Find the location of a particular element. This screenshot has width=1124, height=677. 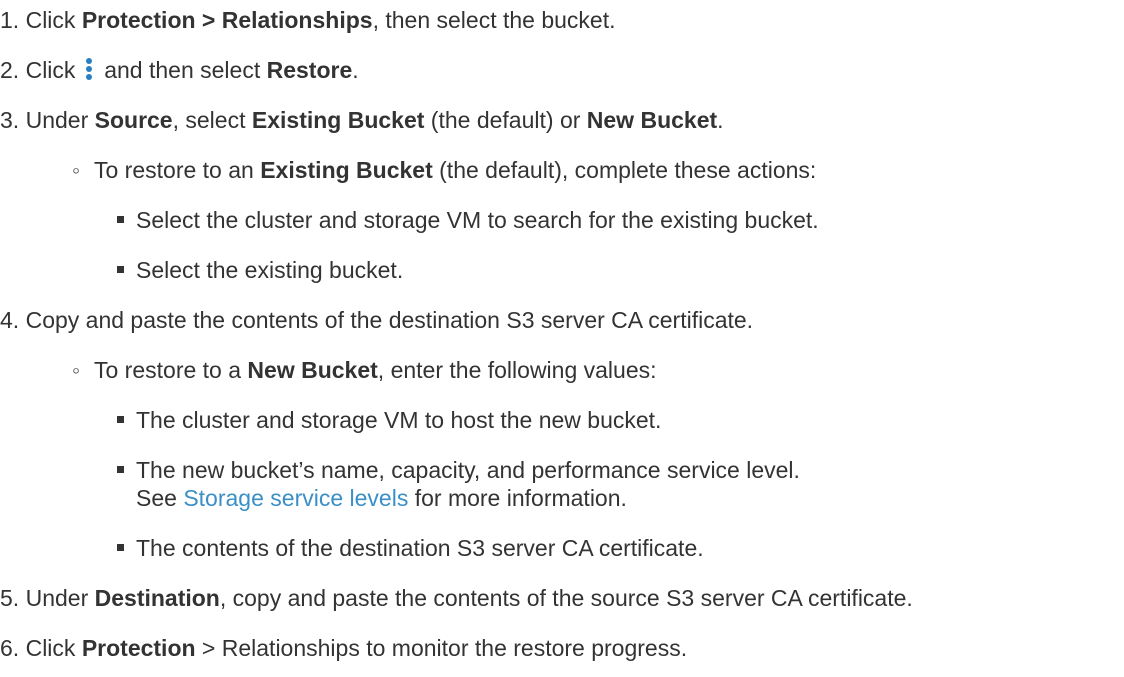

subitem-text: To restore to an is located at coordinates (177, 170).